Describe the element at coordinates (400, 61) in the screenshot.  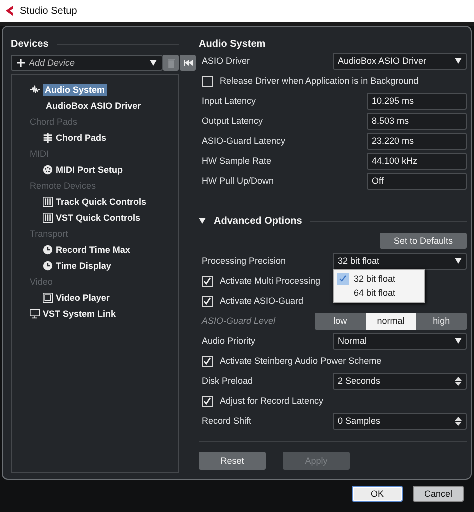
I see `dropdown: AudioBox ASIO Driver` at that location.